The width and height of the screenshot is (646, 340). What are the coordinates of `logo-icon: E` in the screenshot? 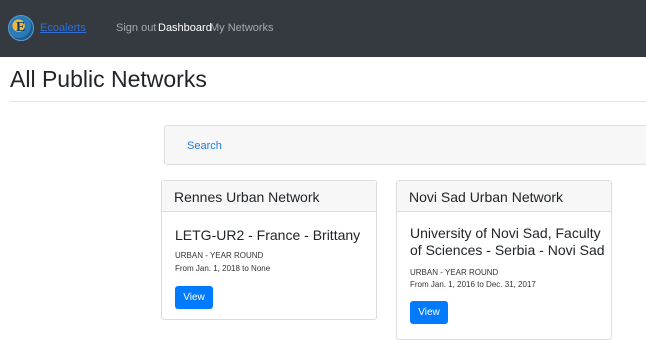 It's located at (21, 28).